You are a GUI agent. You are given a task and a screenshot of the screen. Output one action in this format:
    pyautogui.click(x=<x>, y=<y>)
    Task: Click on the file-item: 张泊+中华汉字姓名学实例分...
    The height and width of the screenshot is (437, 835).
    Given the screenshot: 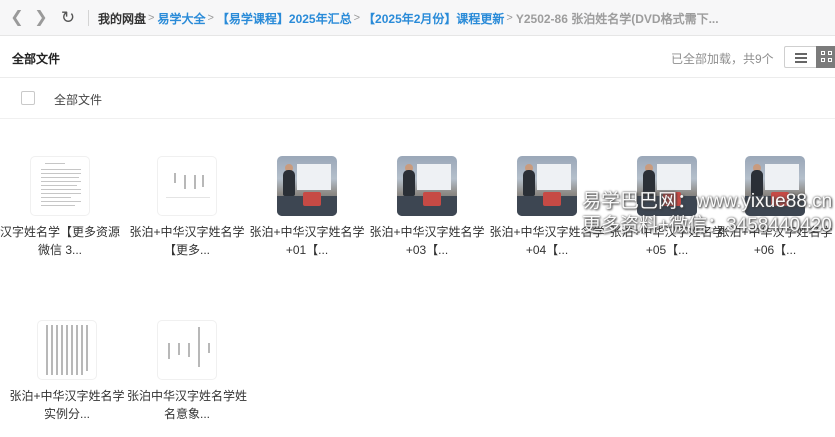 What is the action you would take?
    pyautogui.click(x=67, y=354)
    